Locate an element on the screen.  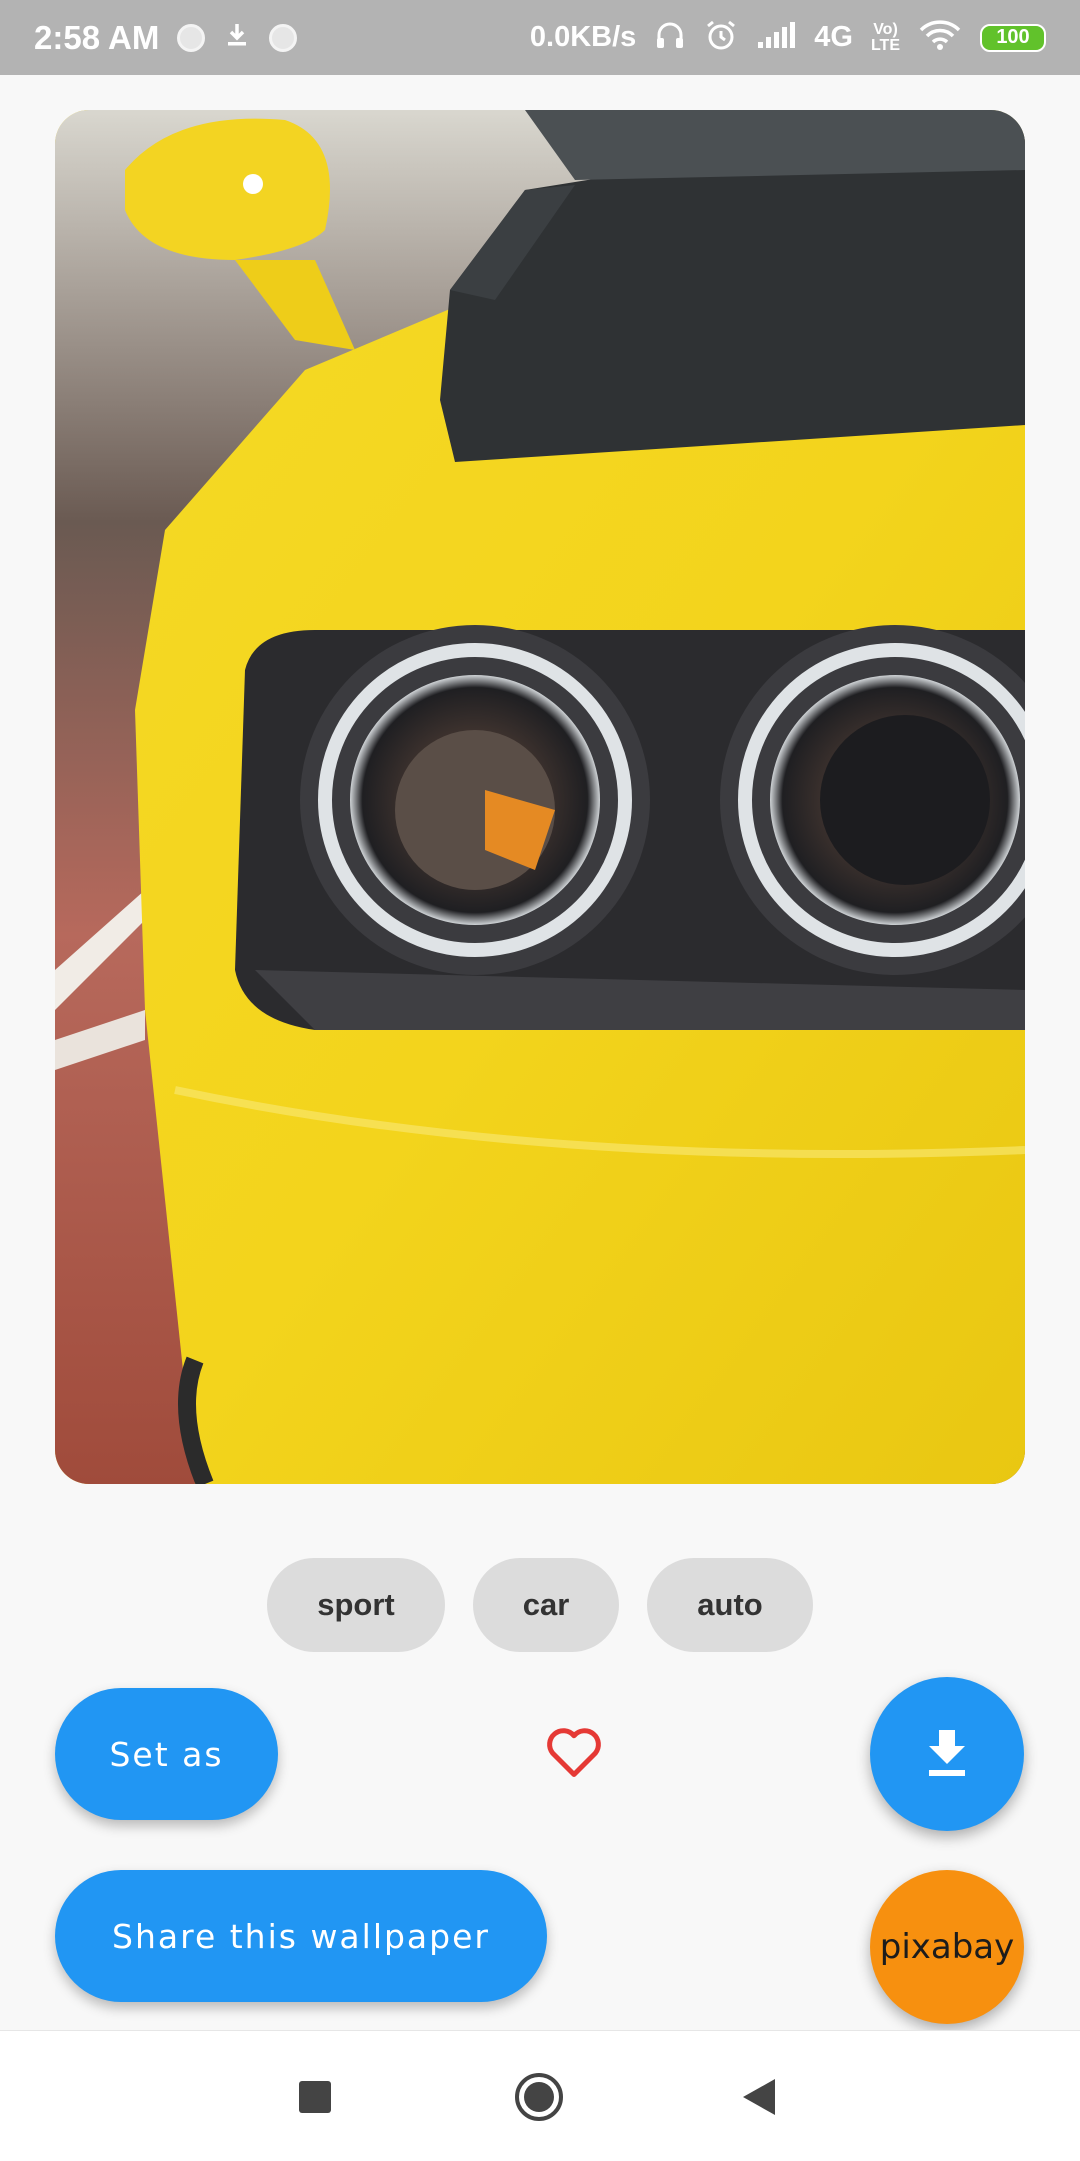
status-bar-right: 0.0KB/s 4G Vo) LTE 100 is located at coordinates (788, 37).